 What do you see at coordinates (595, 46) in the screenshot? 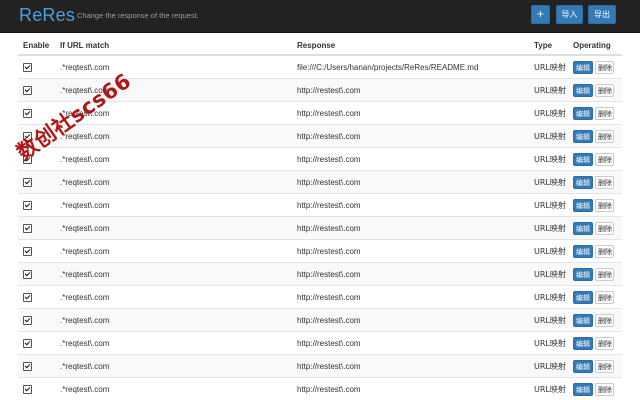
I see `col-header-operating: Operating` at bounding box center [595, 46].